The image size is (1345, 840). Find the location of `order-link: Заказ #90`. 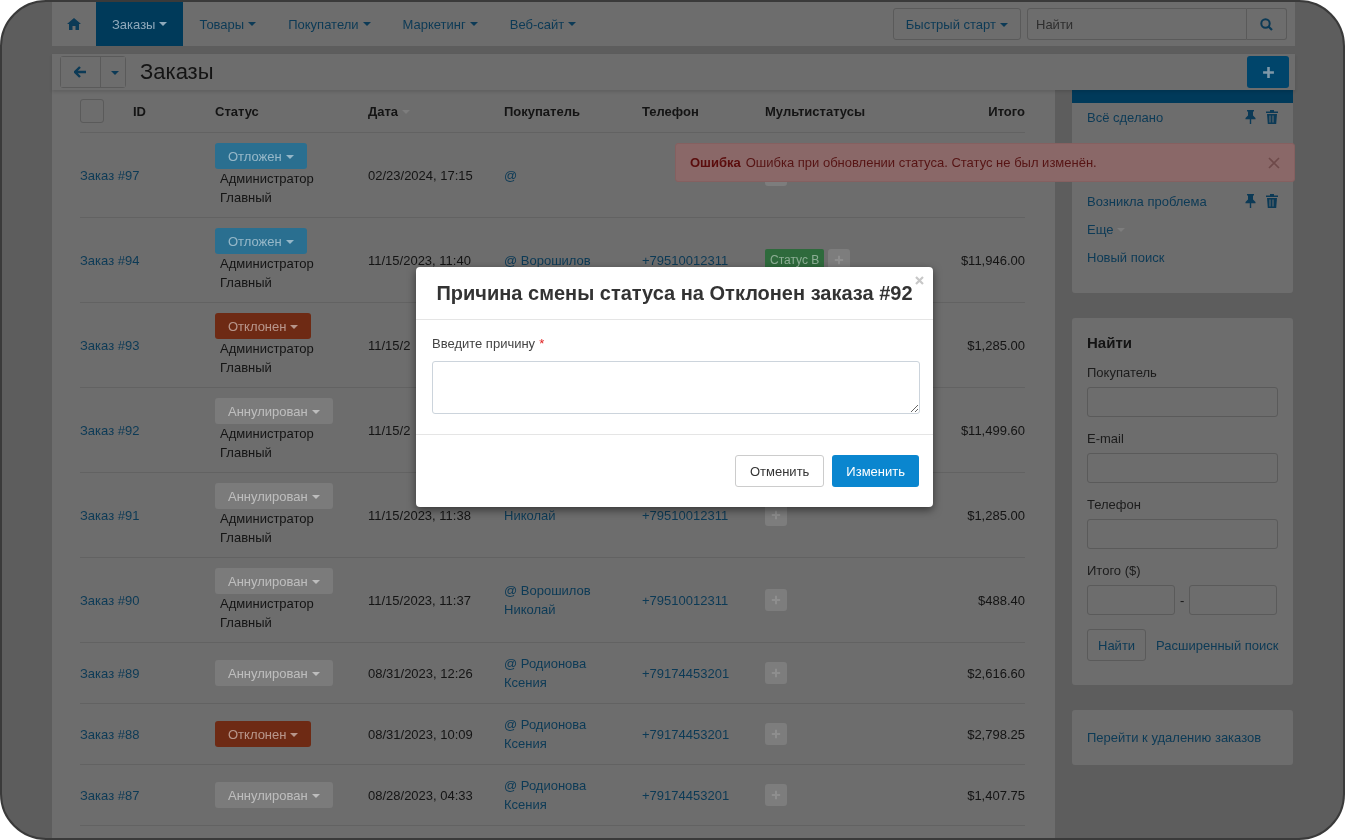

order-link: Заказ #90 is located at coordinates (110, 600).